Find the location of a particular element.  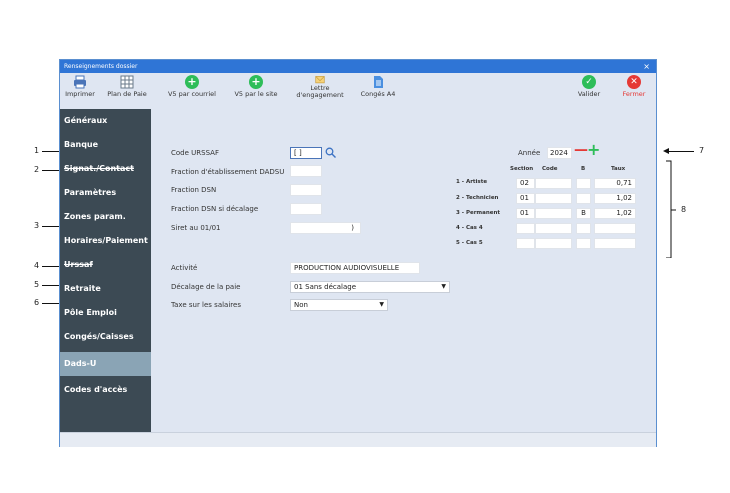

sidebar-item-label: Pôle Emploi is located at coordinates (90, 312).